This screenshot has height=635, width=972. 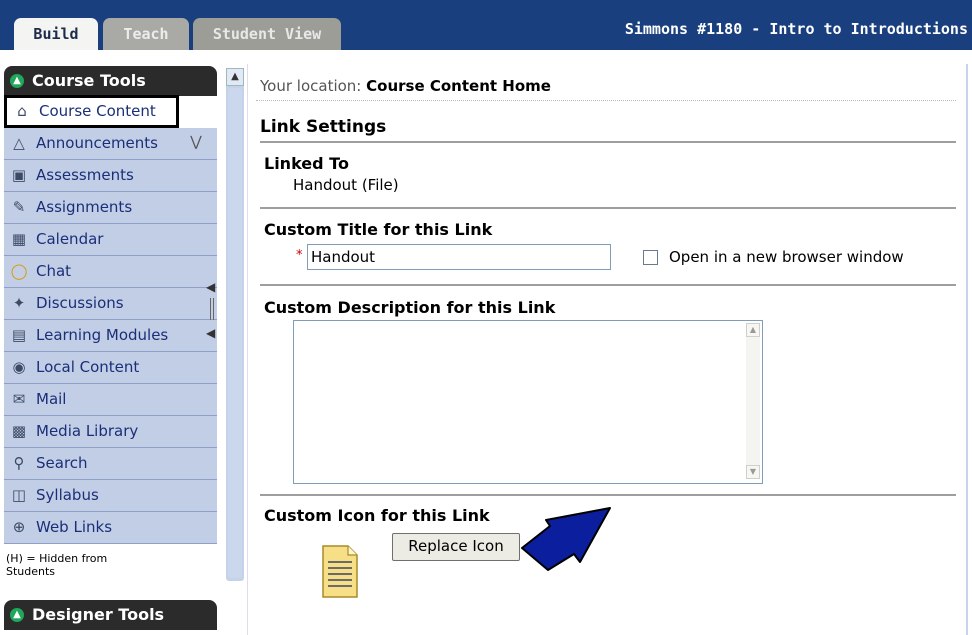 I want to click on sidebar-item-media-library: ▩ Media Library, so click(x=110, y=432).